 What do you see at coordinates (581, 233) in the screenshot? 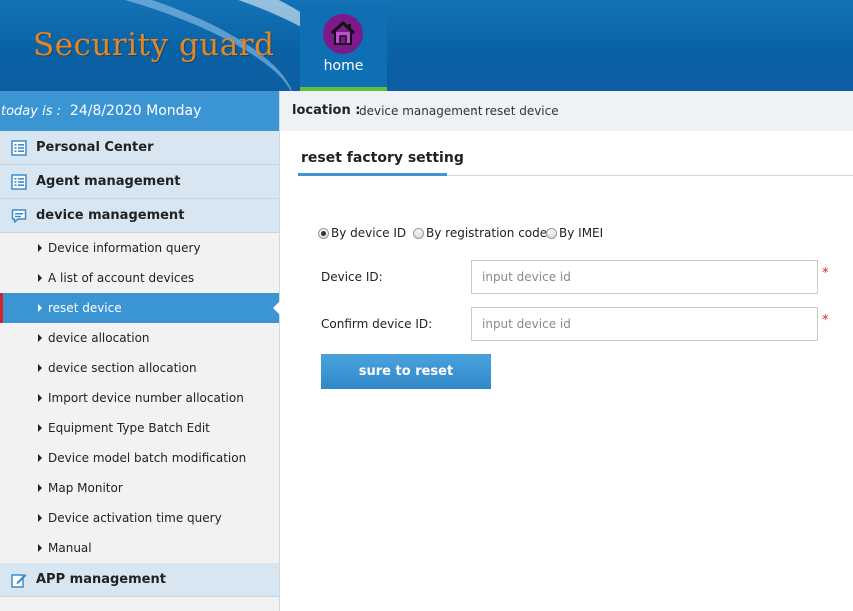
I see `radio-label: By IMEI` at bounding box center [581, 233].